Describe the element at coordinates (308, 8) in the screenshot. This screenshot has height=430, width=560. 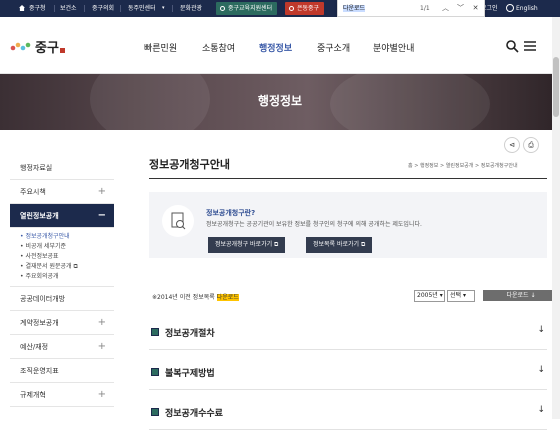
I see `eungong-label: 은동중구` at that location.